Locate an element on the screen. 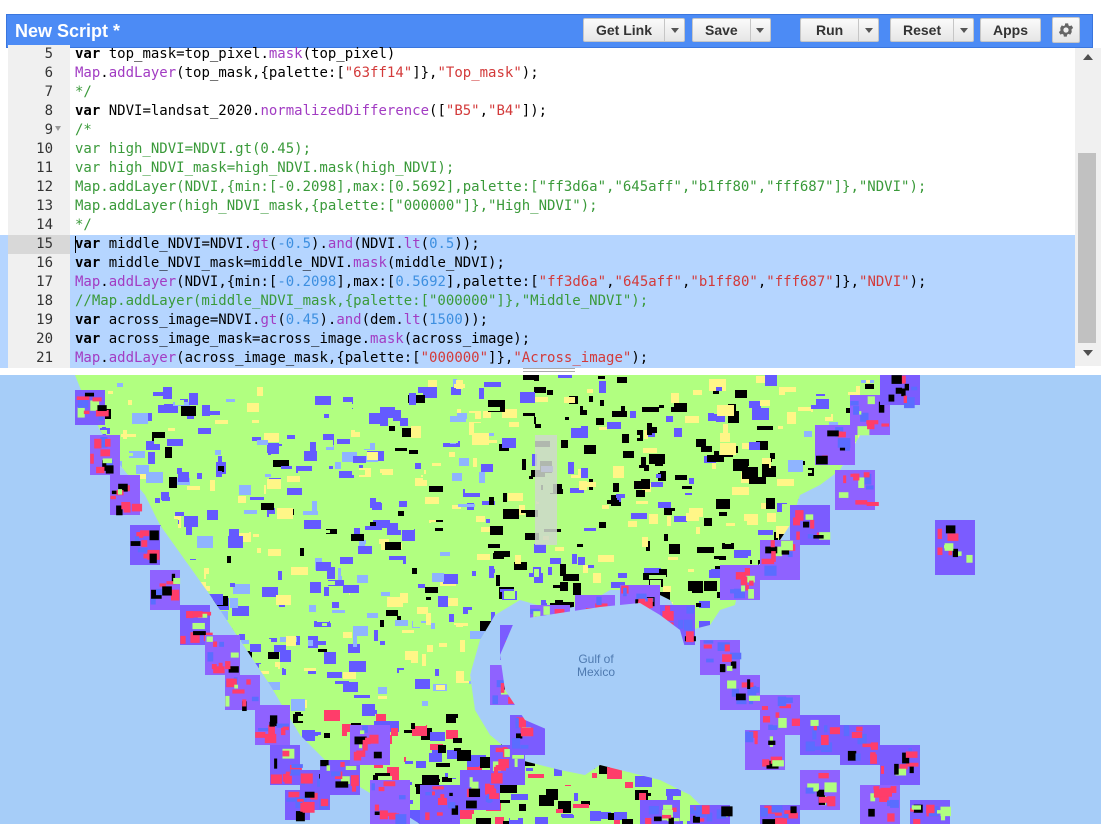 The image size is (1101, 824). script-title: New Script * is located at coordinates (67, 31).